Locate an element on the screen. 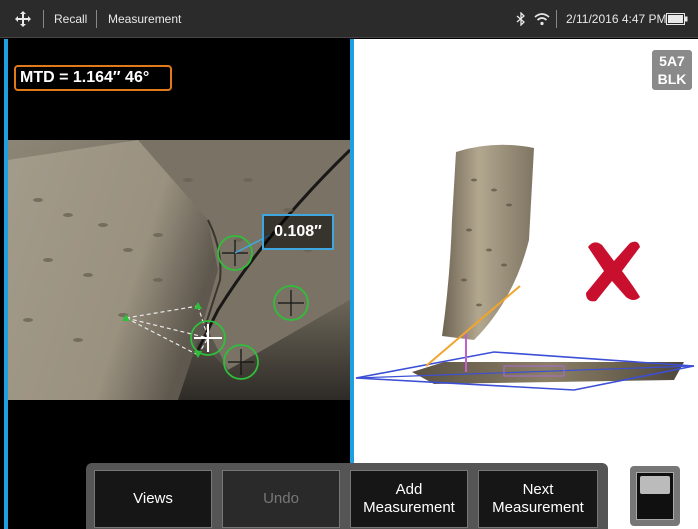 This screenshot has width=698, height=529. views-button-label: Views is located at coordinates (153, 498).